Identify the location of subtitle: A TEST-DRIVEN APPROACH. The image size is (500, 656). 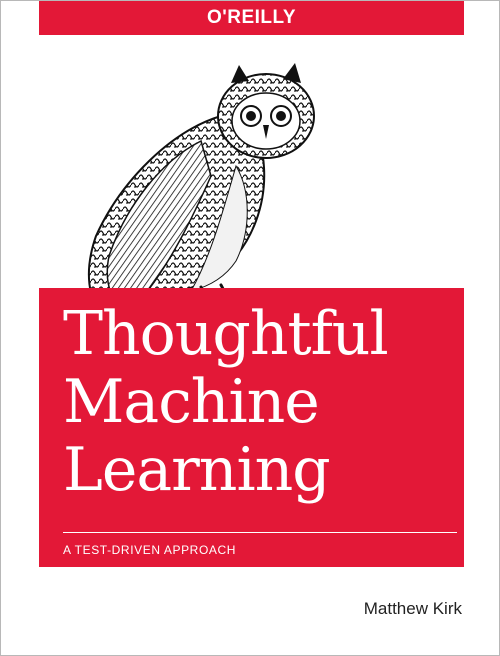
(150, 550).